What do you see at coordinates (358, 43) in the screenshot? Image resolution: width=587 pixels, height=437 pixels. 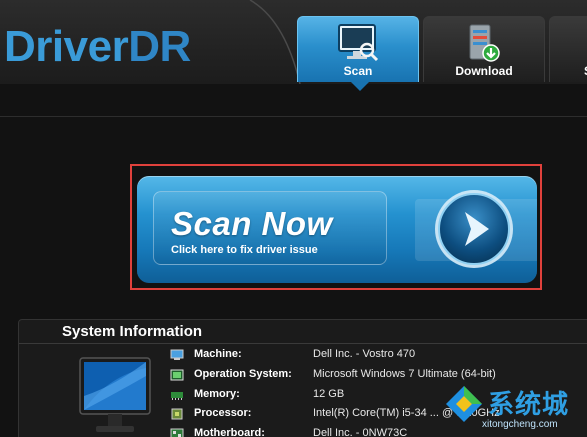 I see `monitor-scan-icon` at bounding box center [358, 43].